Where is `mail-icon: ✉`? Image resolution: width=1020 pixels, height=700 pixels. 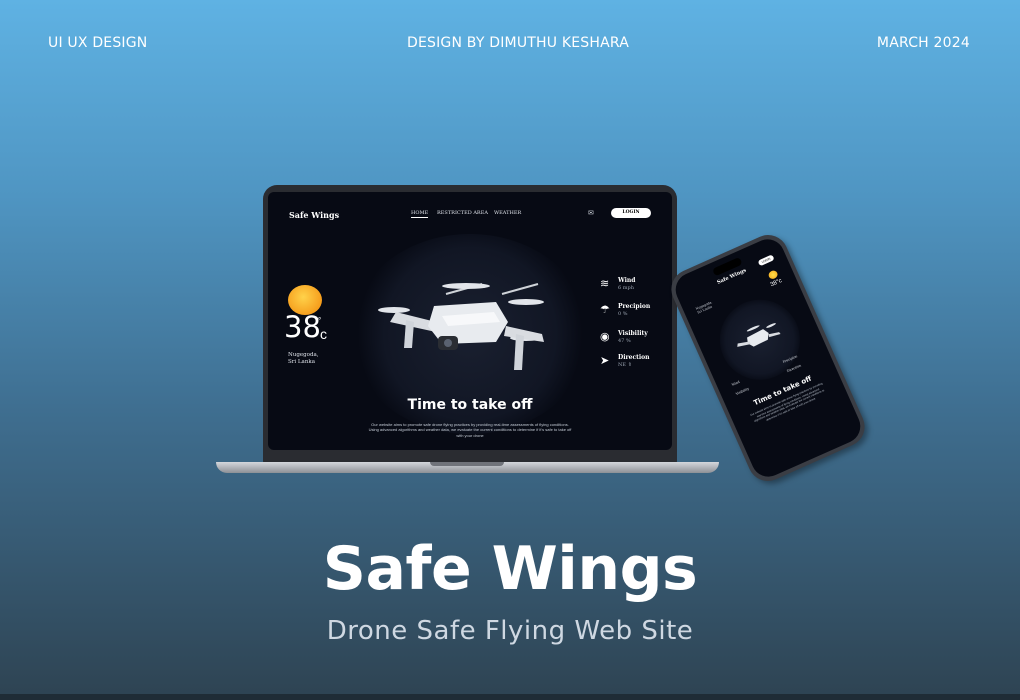
mail-icon: ✉ is located at coordinates (591, 213).